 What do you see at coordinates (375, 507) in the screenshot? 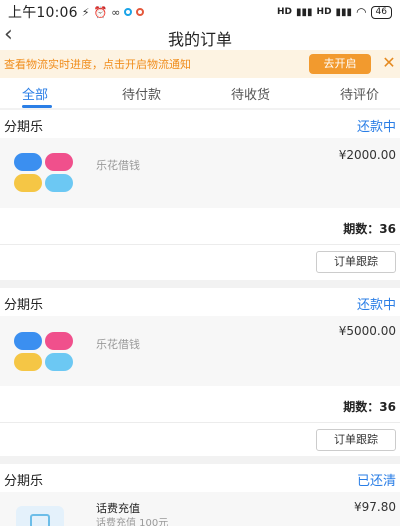
I see `order-price: ¥97.80` at bounding box center [375, 507].